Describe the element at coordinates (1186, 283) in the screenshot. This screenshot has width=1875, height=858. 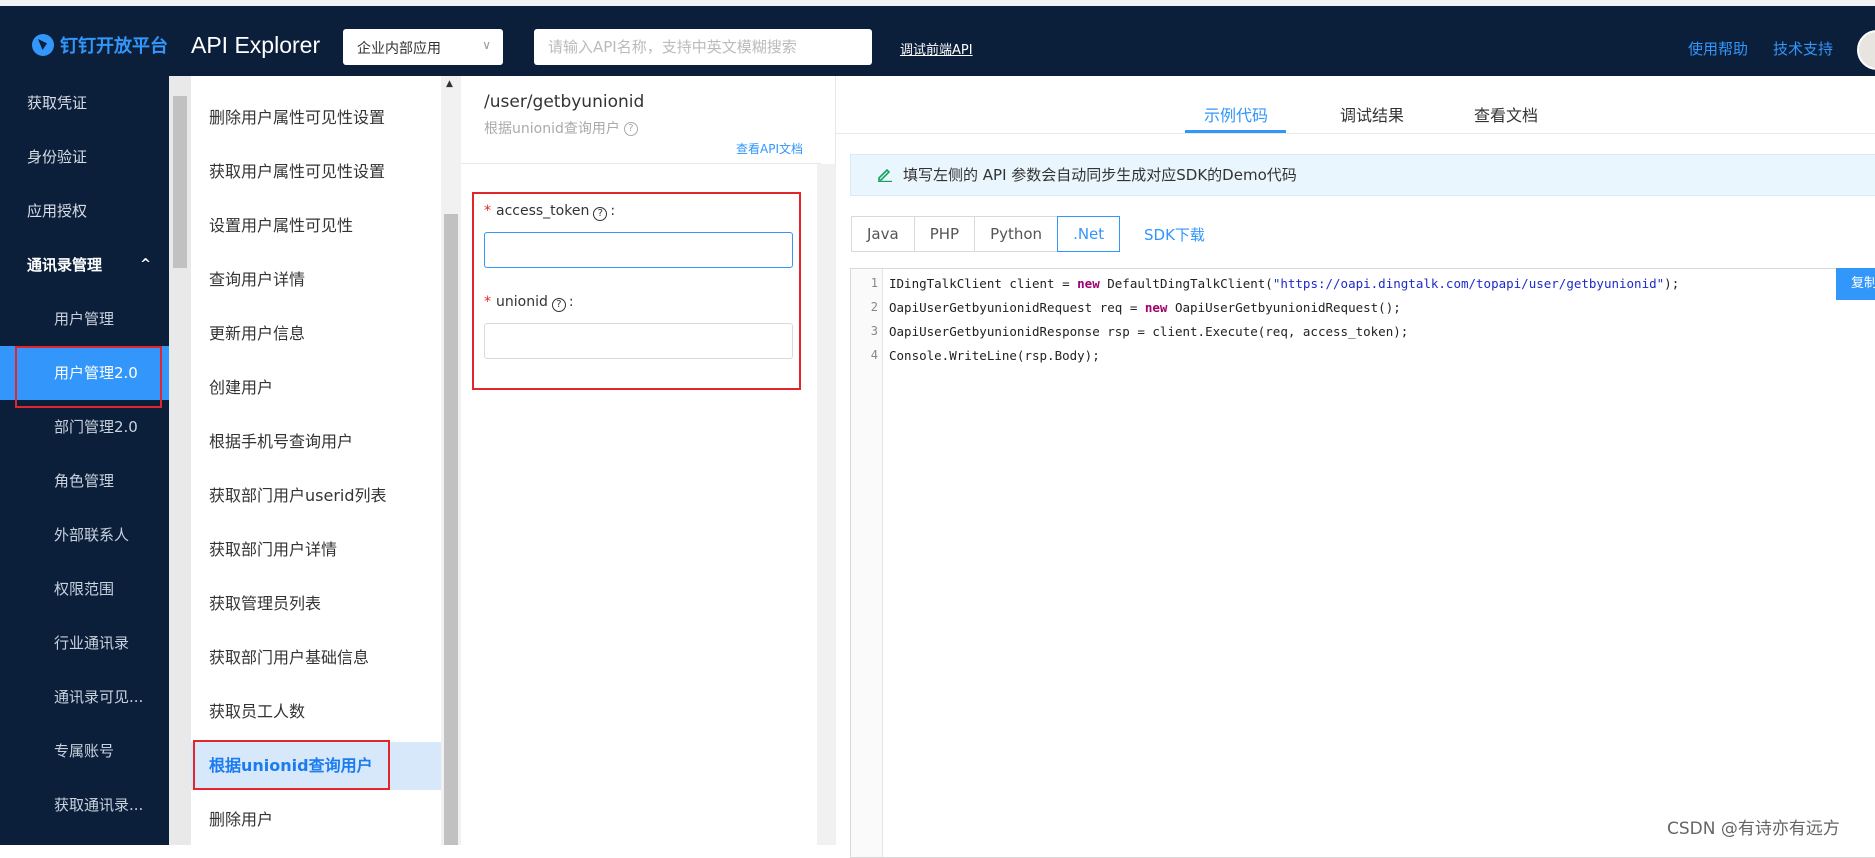
I see `code-text: DefaultDingTalkClient(` at that location.